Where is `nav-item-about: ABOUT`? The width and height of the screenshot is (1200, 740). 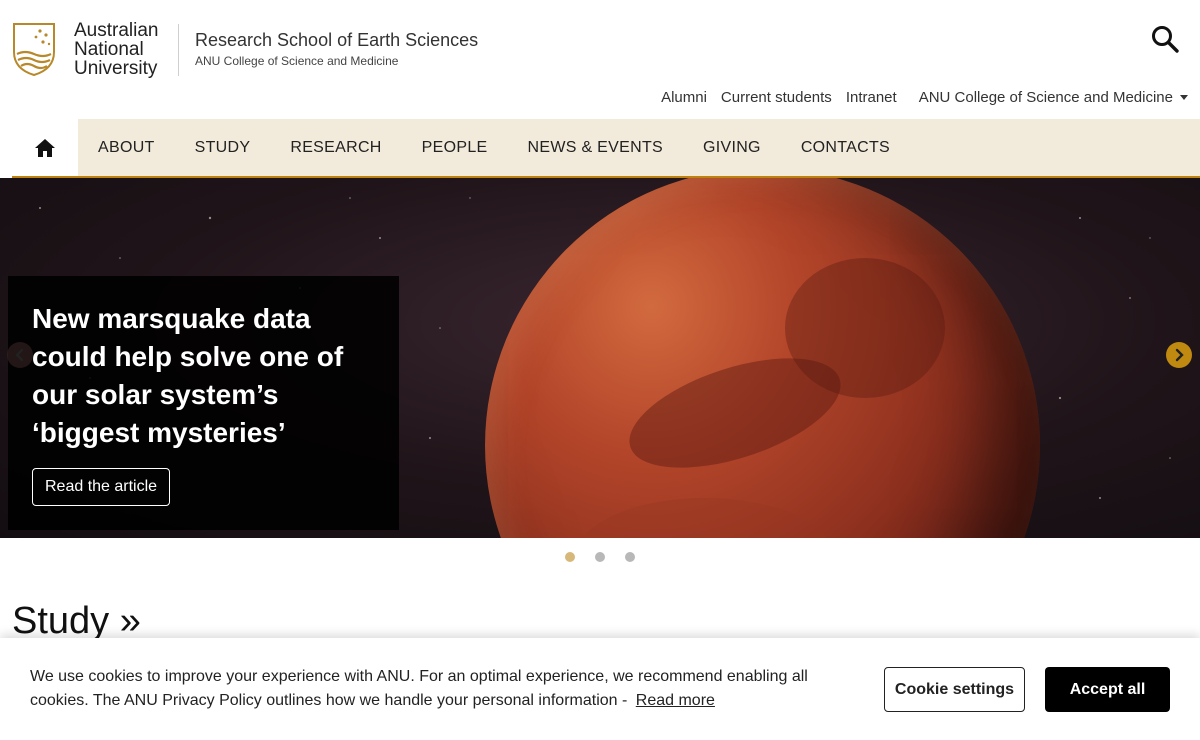
nav-item-about: ABOUT is located at coordinates (126, 148).